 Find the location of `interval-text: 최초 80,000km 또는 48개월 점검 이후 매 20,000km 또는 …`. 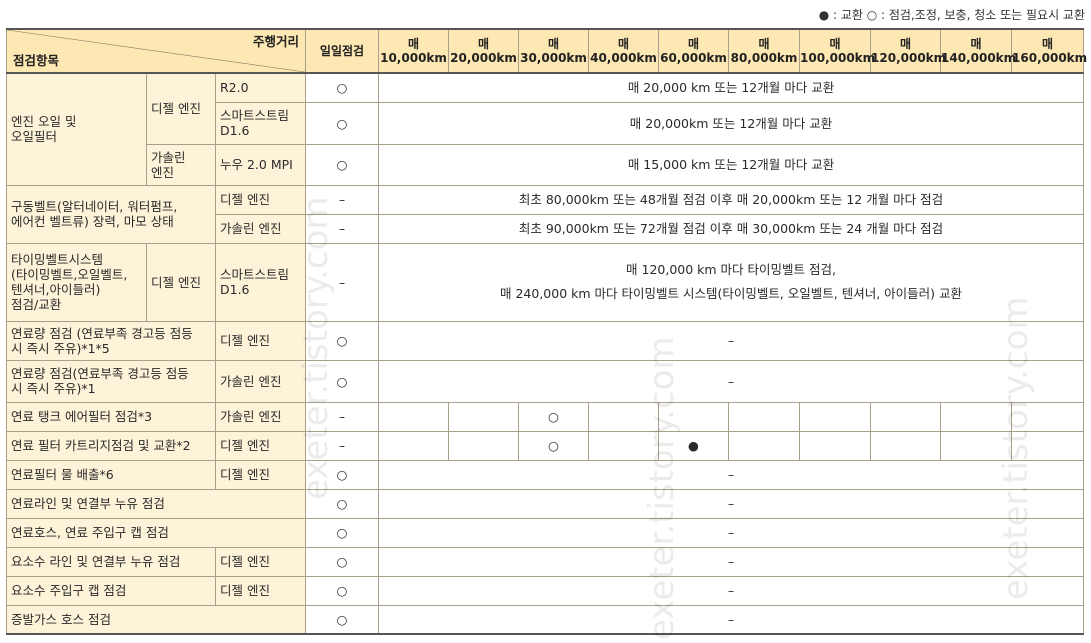

interval-text: 최초 80,000km 또는 48개월 점검 이후 매 20,000km 또는 … is located at coordinates (731, 199).